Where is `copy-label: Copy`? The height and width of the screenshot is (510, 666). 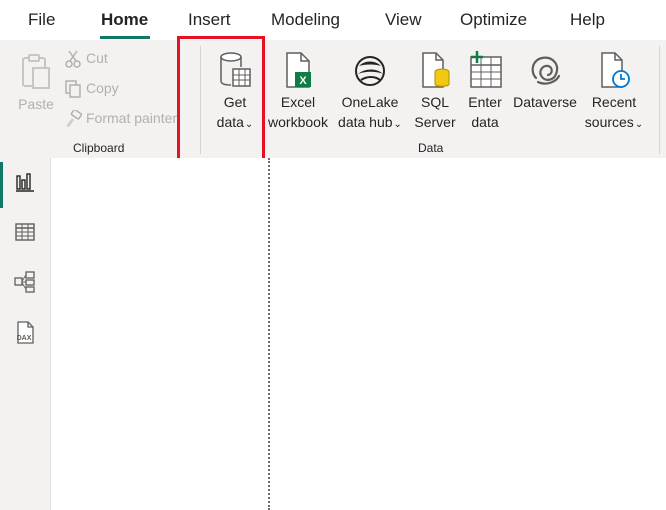
copy-label: Copy is located at coordinates (102, 88).